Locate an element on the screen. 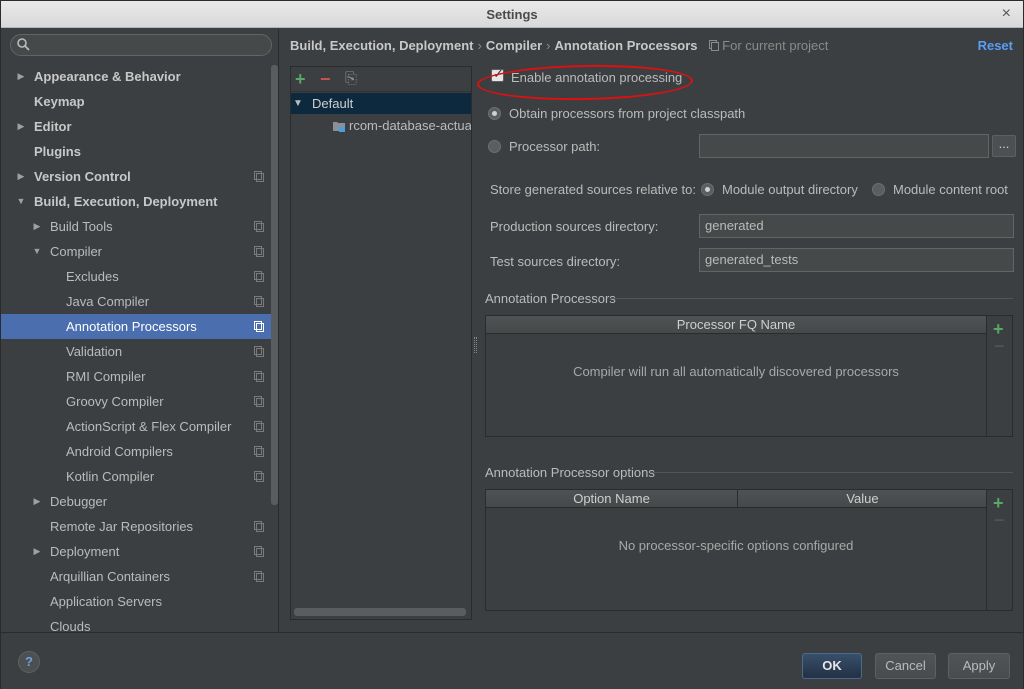  sidebar-item: Kotlin Compiler is located at coordinates (136, 476).